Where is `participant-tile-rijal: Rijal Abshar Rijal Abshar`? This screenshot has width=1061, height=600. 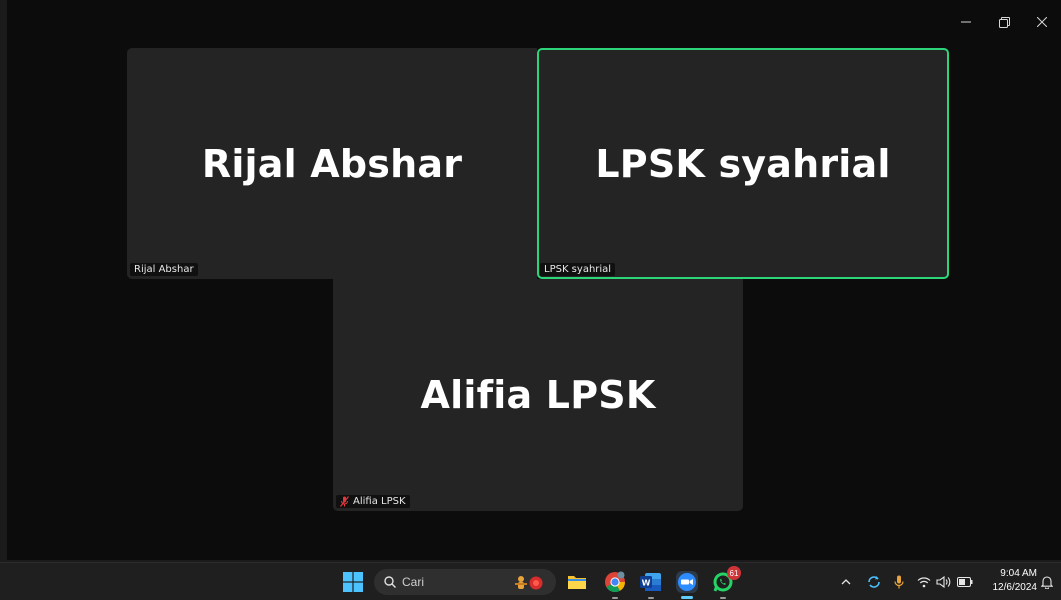 participant-tile-rijal: Rijal Abshar Rijal Abshar is located at coordinates (332, 163).